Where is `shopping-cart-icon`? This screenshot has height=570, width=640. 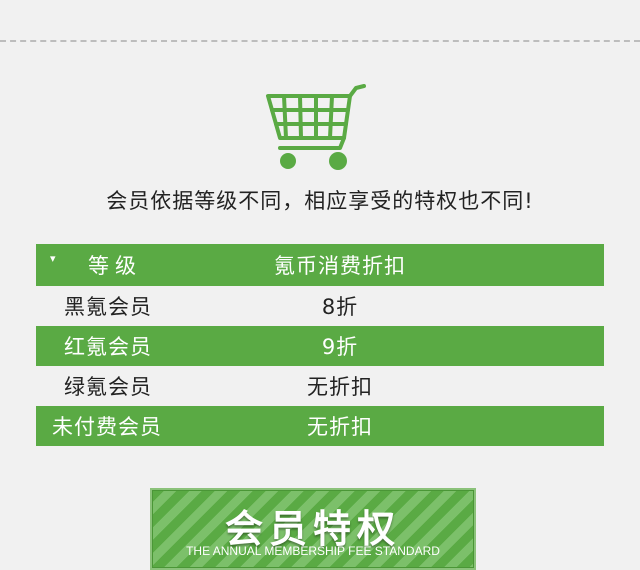 shopping-cart-icon is located at coordinates (316, 127).